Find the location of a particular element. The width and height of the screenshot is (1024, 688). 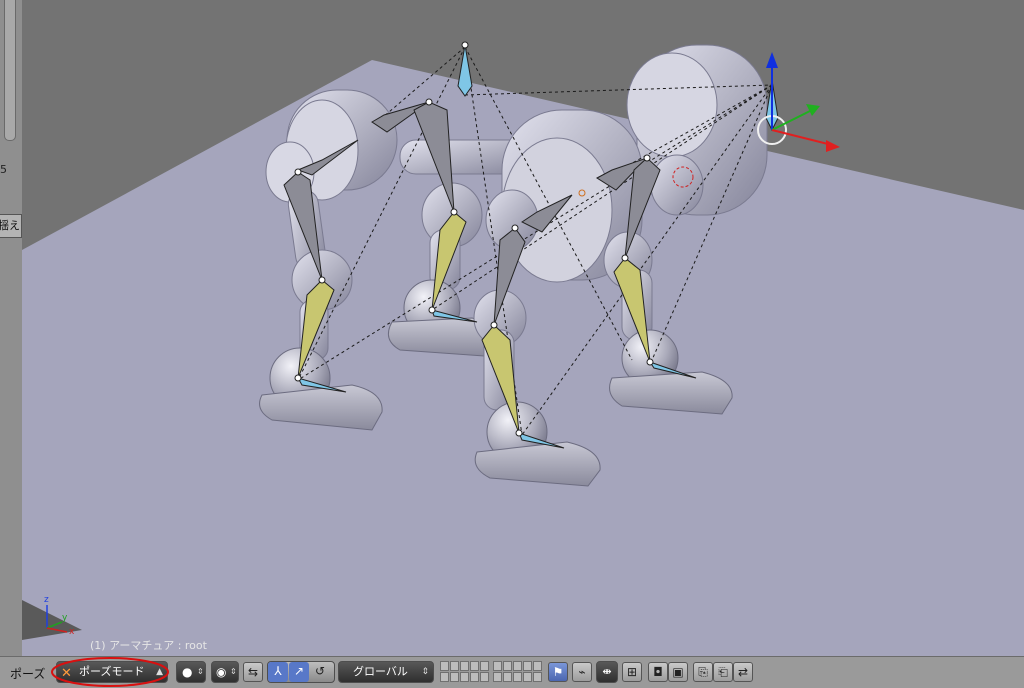

layer-lock-icon: ⚑ is located at coordinates (558, 672).